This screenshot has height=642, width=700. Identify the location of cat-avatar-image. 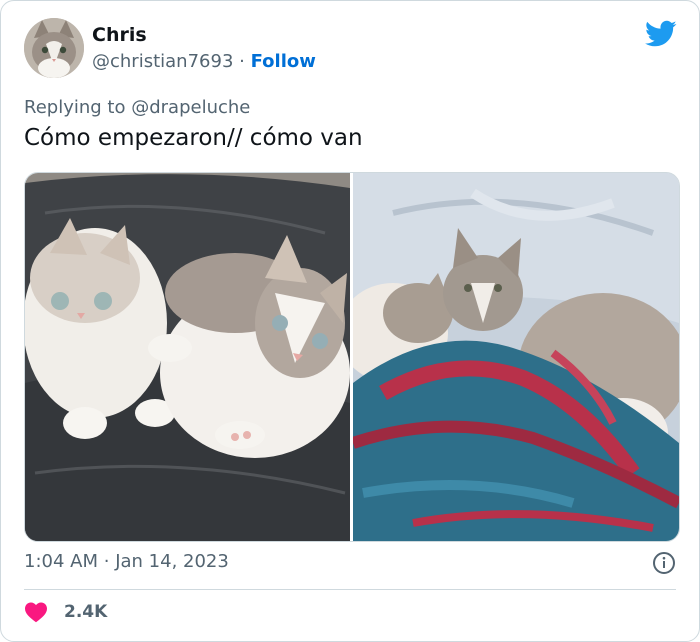
(54, 48).